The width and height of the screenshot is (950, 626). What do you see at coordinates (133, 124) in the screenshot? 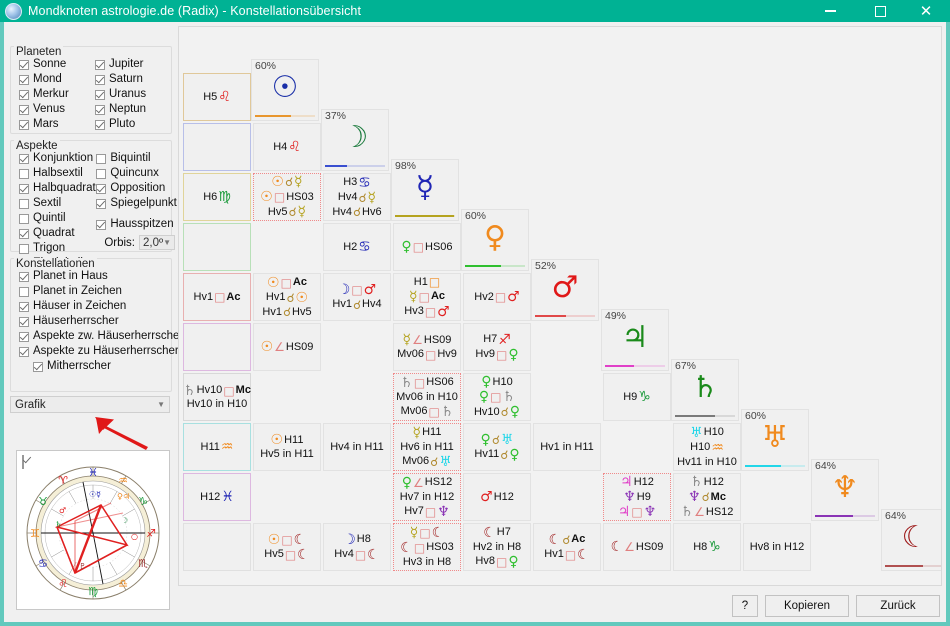
I see `planet-checkbox-pluto: Pluto` at bounding box center [133, 124].